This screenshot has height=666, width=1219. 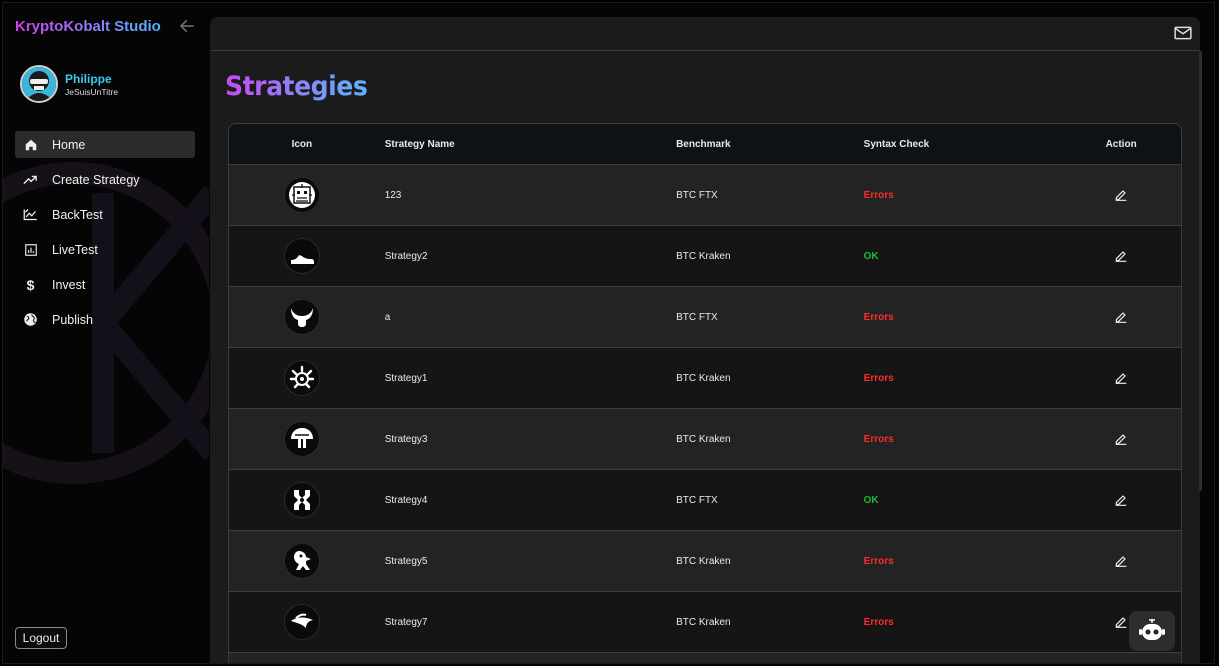 What do you see at coordinates (30, 214) in the screenshot?
I see `backtest-chart-icon` at bounding box center [30, 214].